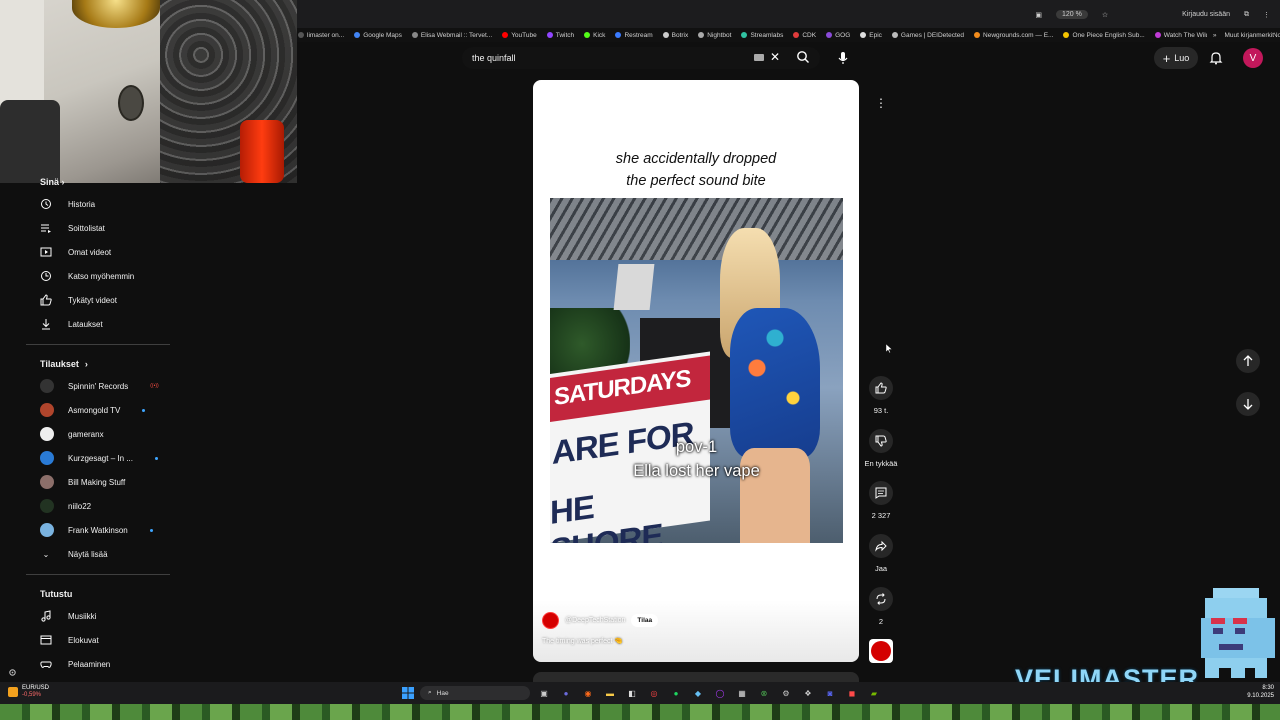  I want to click on steam-icon: ◆, so click(698, 693).